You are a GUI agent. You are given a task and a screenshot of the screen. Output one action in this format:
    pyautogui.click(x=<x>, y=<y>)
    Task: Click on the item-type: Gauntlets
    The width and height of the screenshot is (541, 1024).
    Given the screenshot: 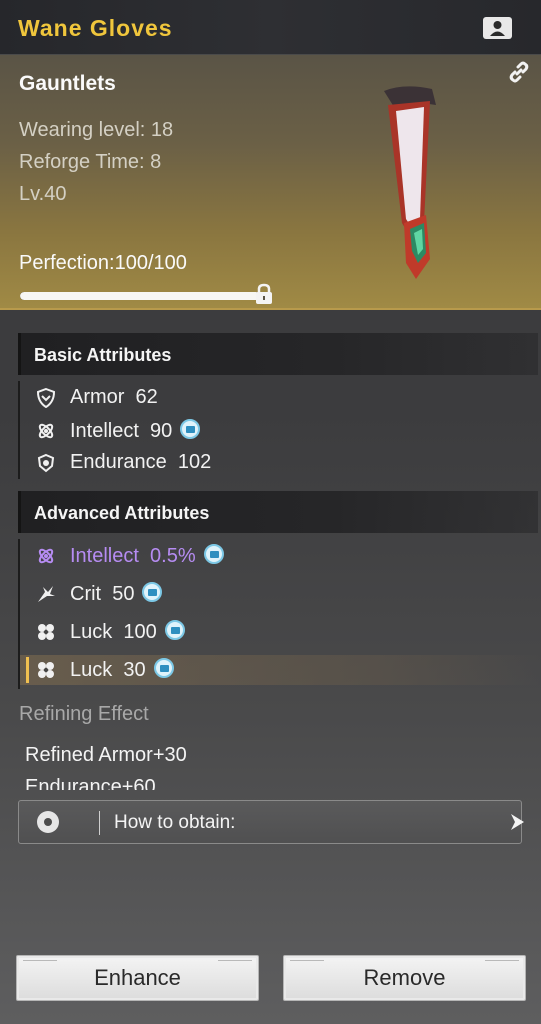 What is the action you would take?
    pyautogui.click(x=67, y=83)
    